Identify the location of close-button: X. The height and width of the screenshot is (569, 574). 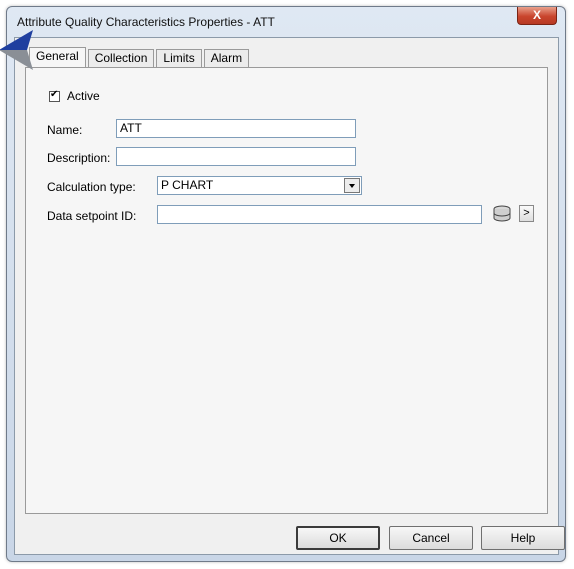
(537, 16).